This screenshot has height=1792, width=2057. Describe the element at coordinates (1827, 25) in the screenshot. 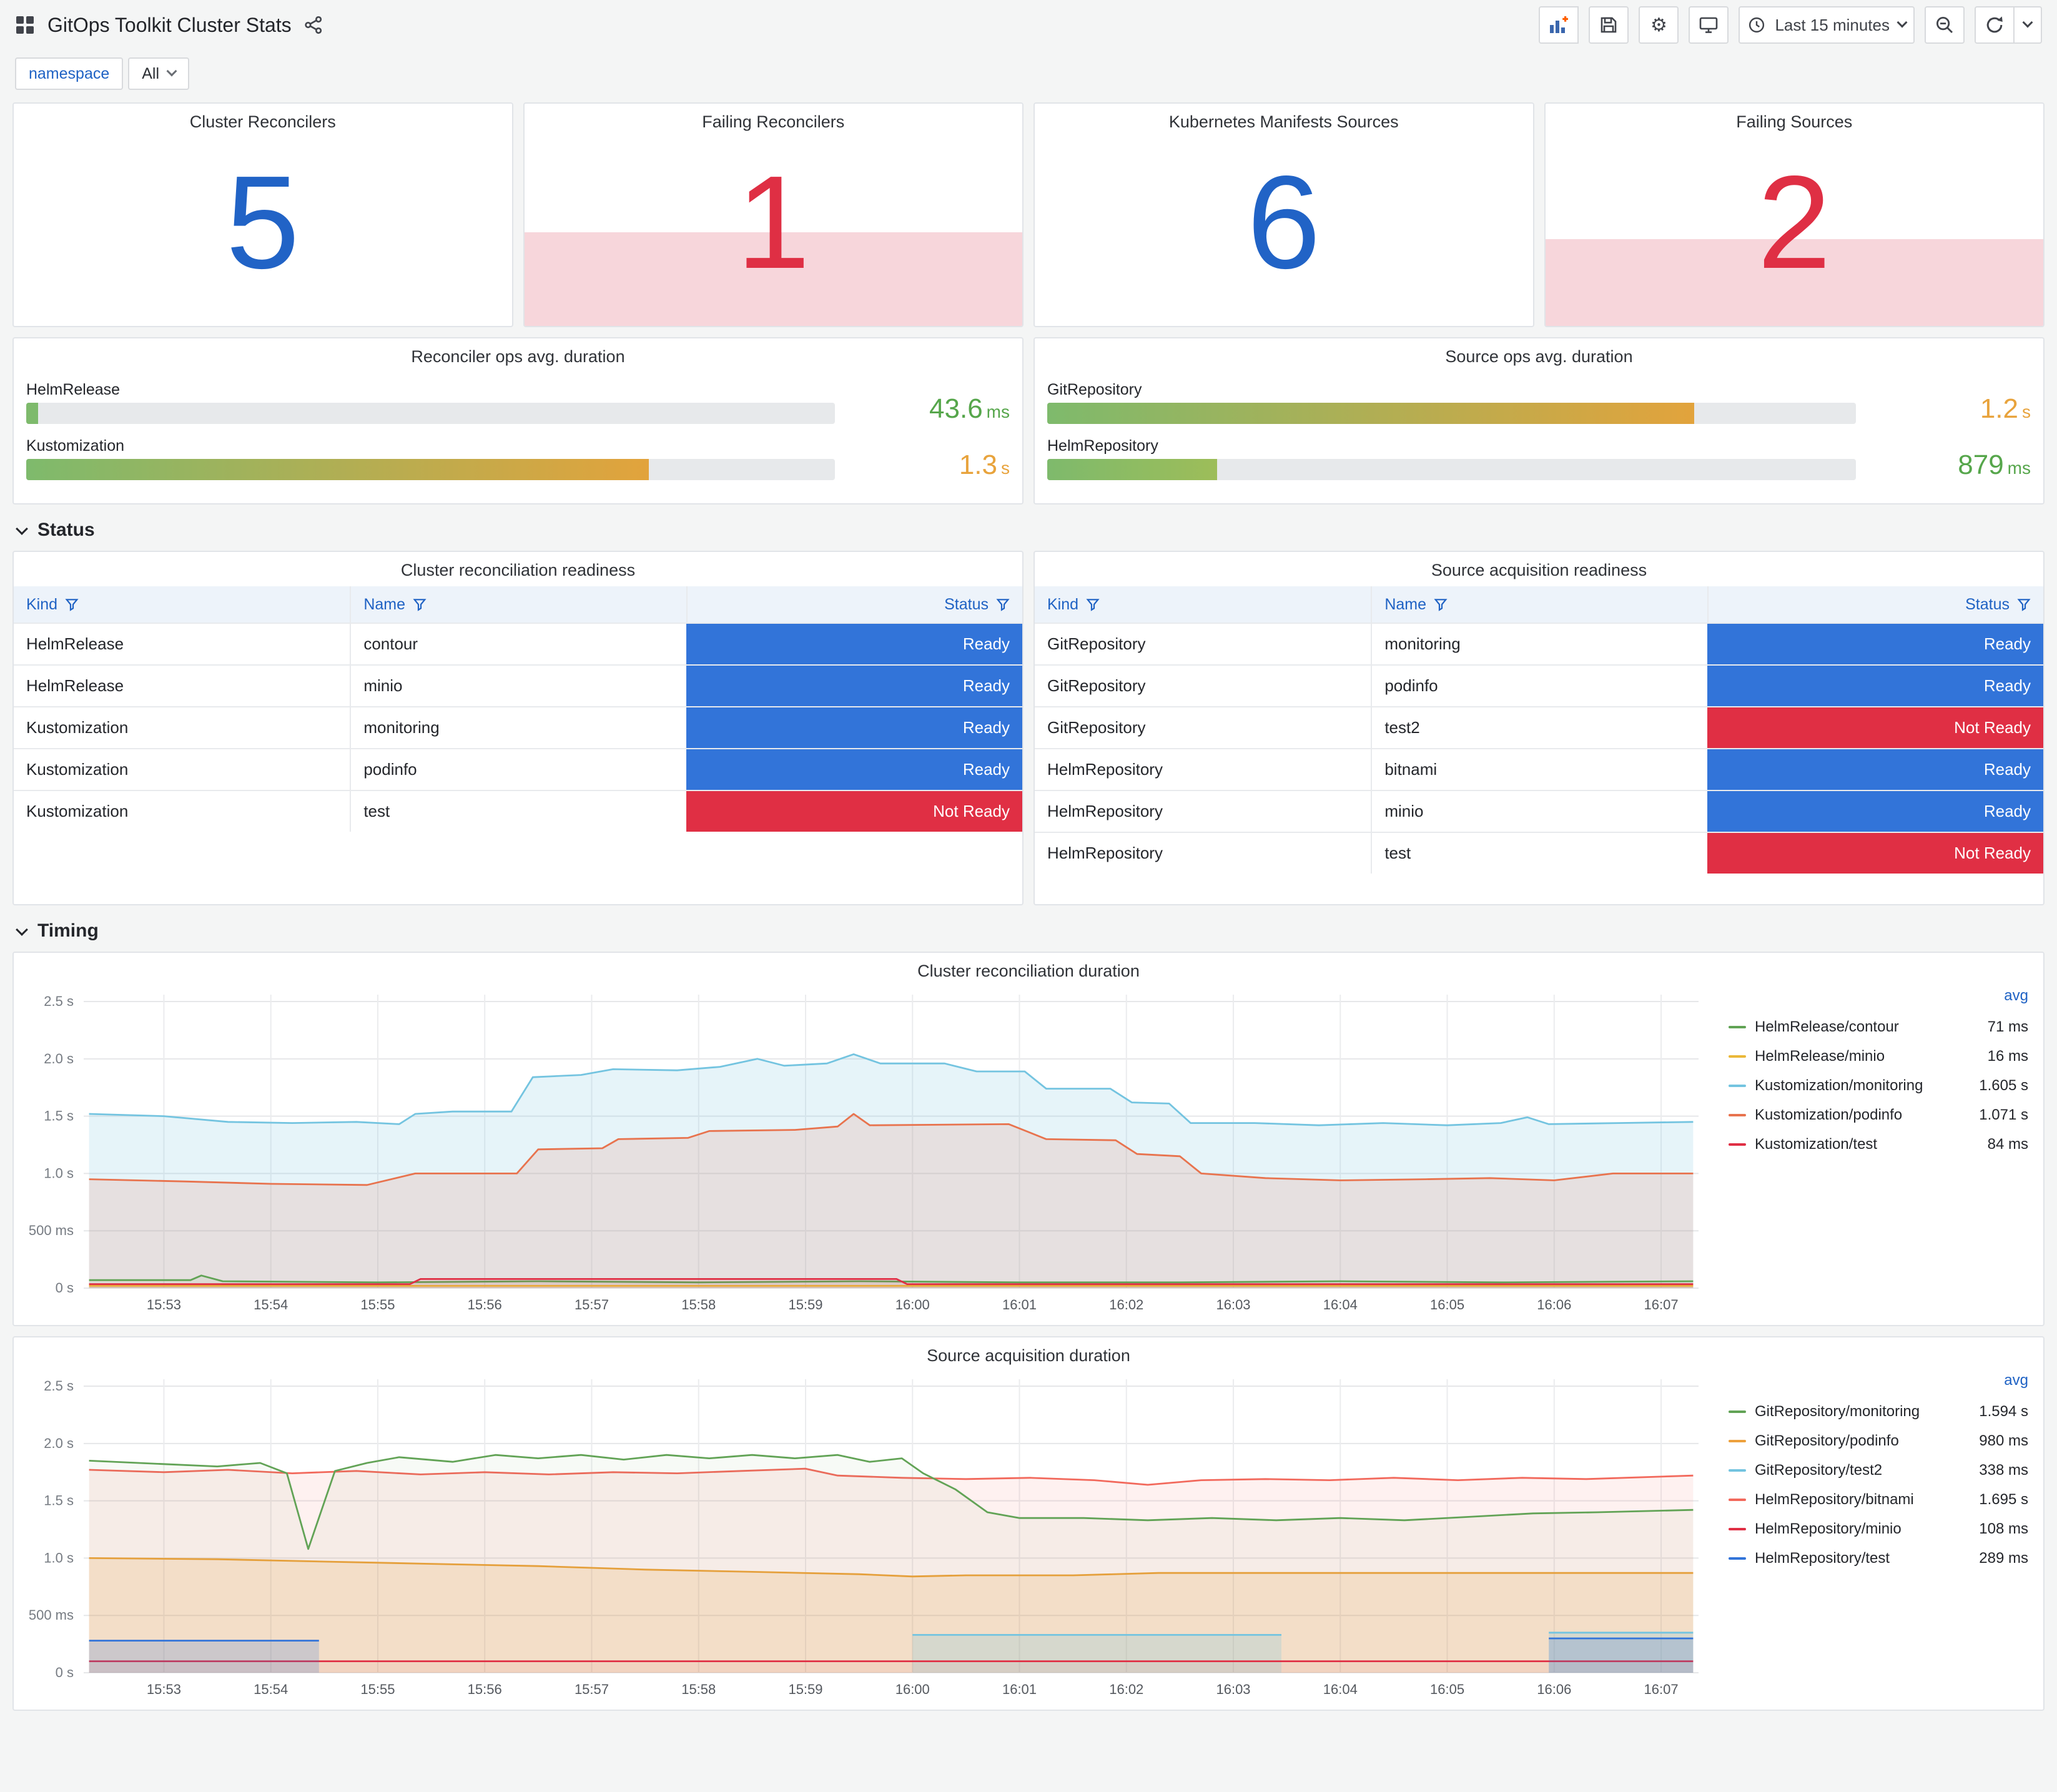

I see `time-range-picker: Last 15 minutes` at that location.